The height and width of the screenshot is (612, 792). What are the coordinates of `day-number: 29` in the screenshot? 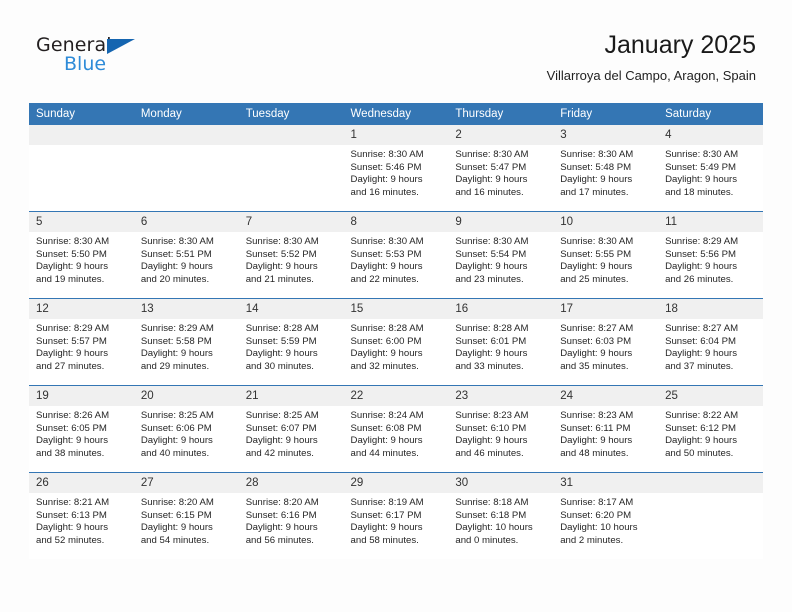 It's located at (396, 483).